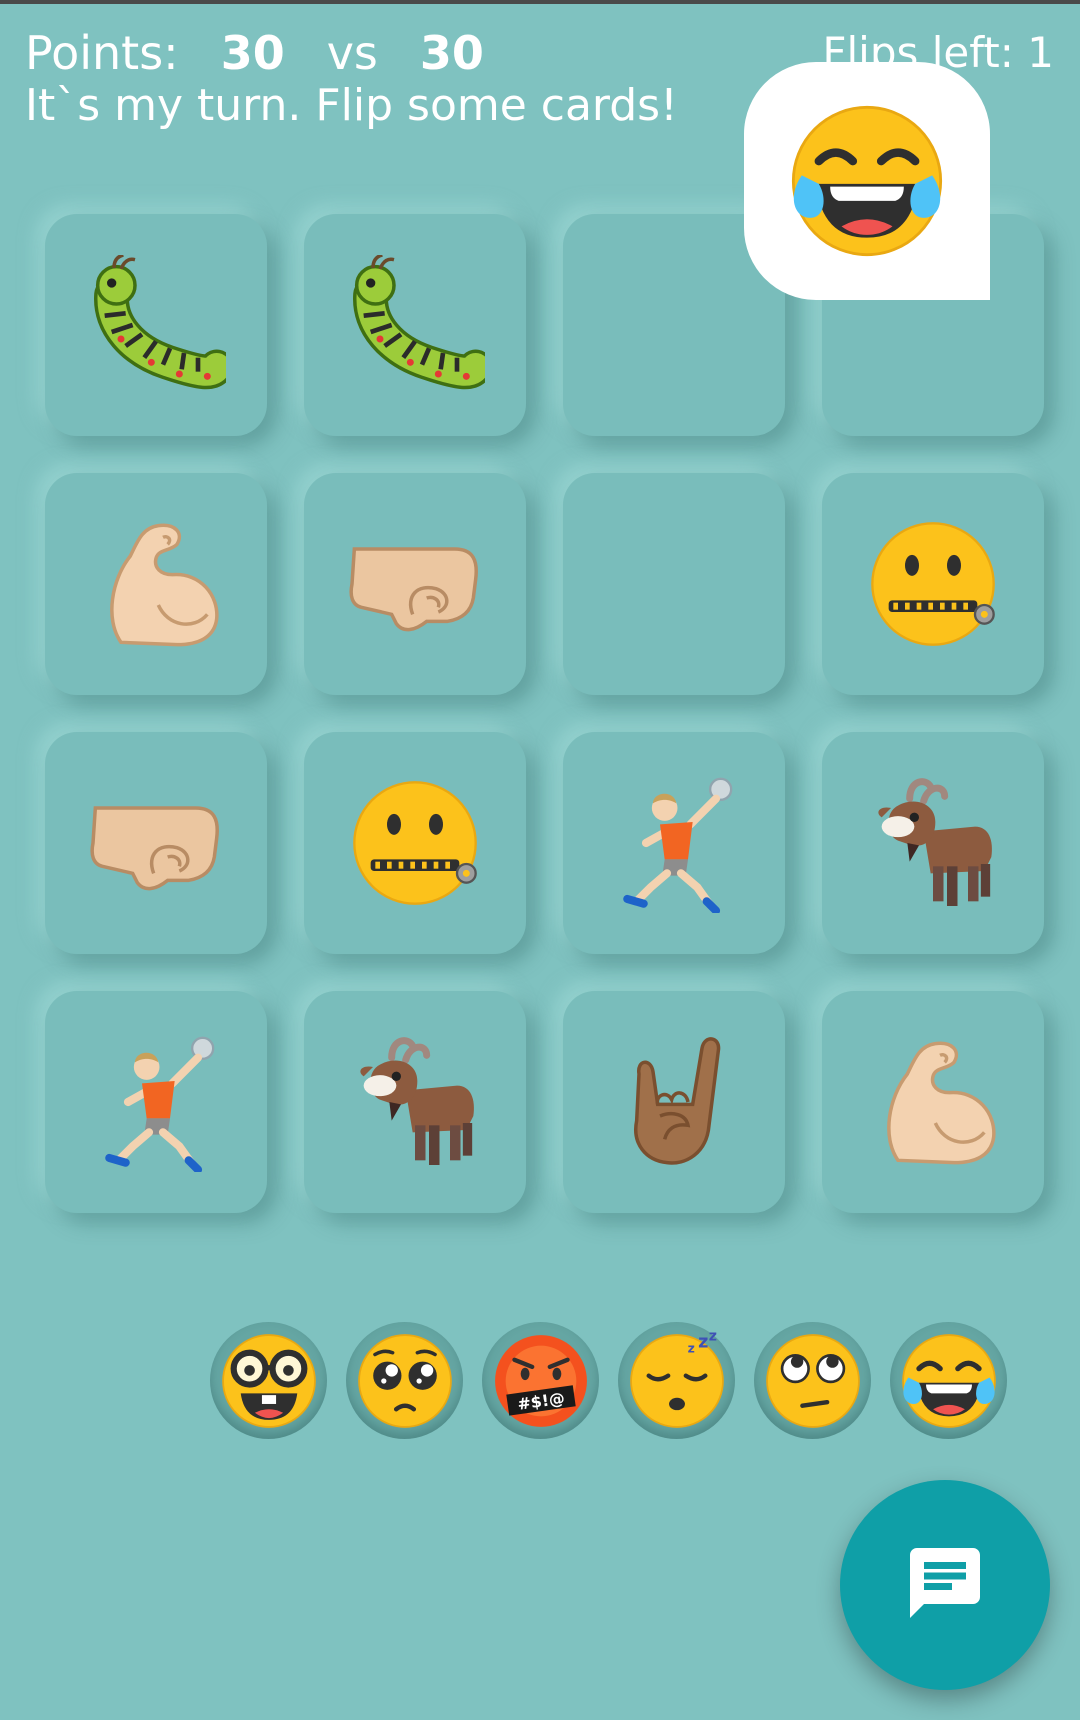 The width and height of the screenshot is (1080, 1720). I want to click on reaction-face-with-symbols-on-mouth-button: #$!@, so click(540, 1380).